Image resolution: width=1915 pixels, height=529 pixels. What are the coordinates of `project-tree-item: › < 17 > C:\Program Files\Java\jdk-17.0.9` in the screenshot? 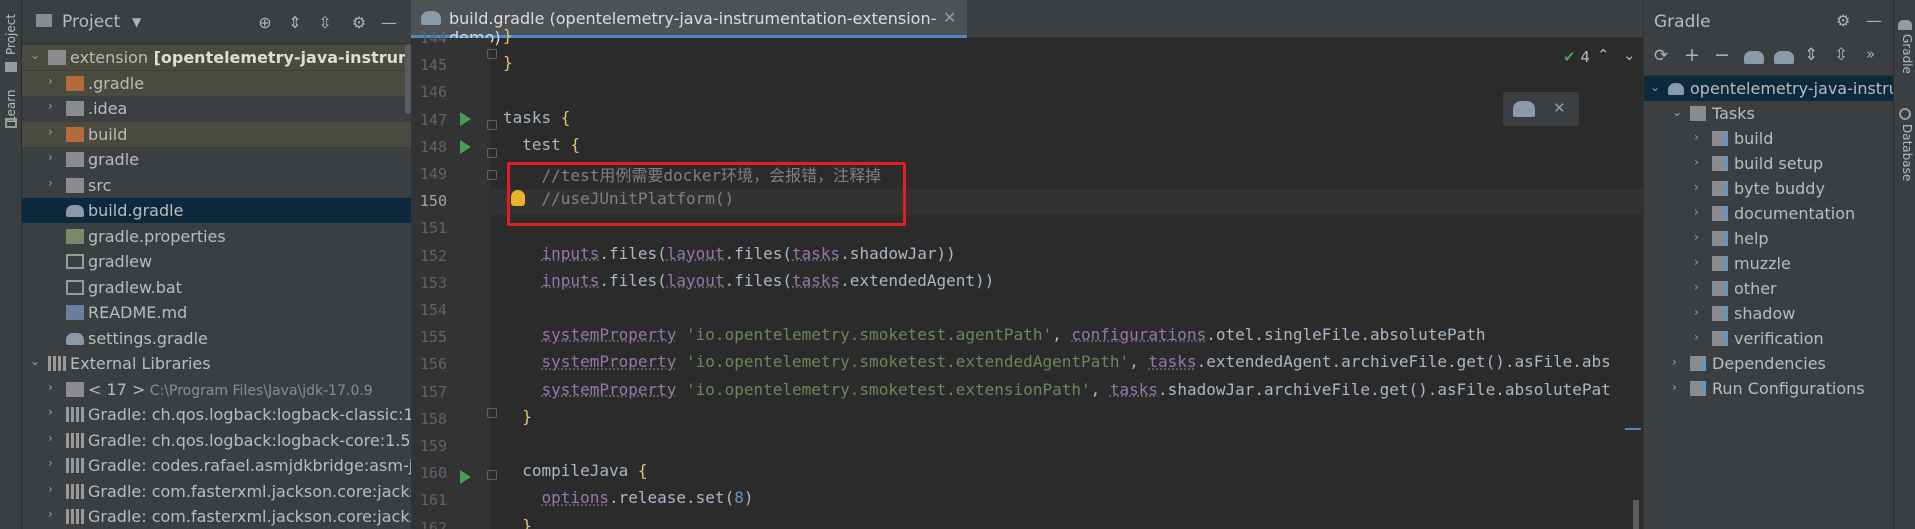 It's located at (216, 389).